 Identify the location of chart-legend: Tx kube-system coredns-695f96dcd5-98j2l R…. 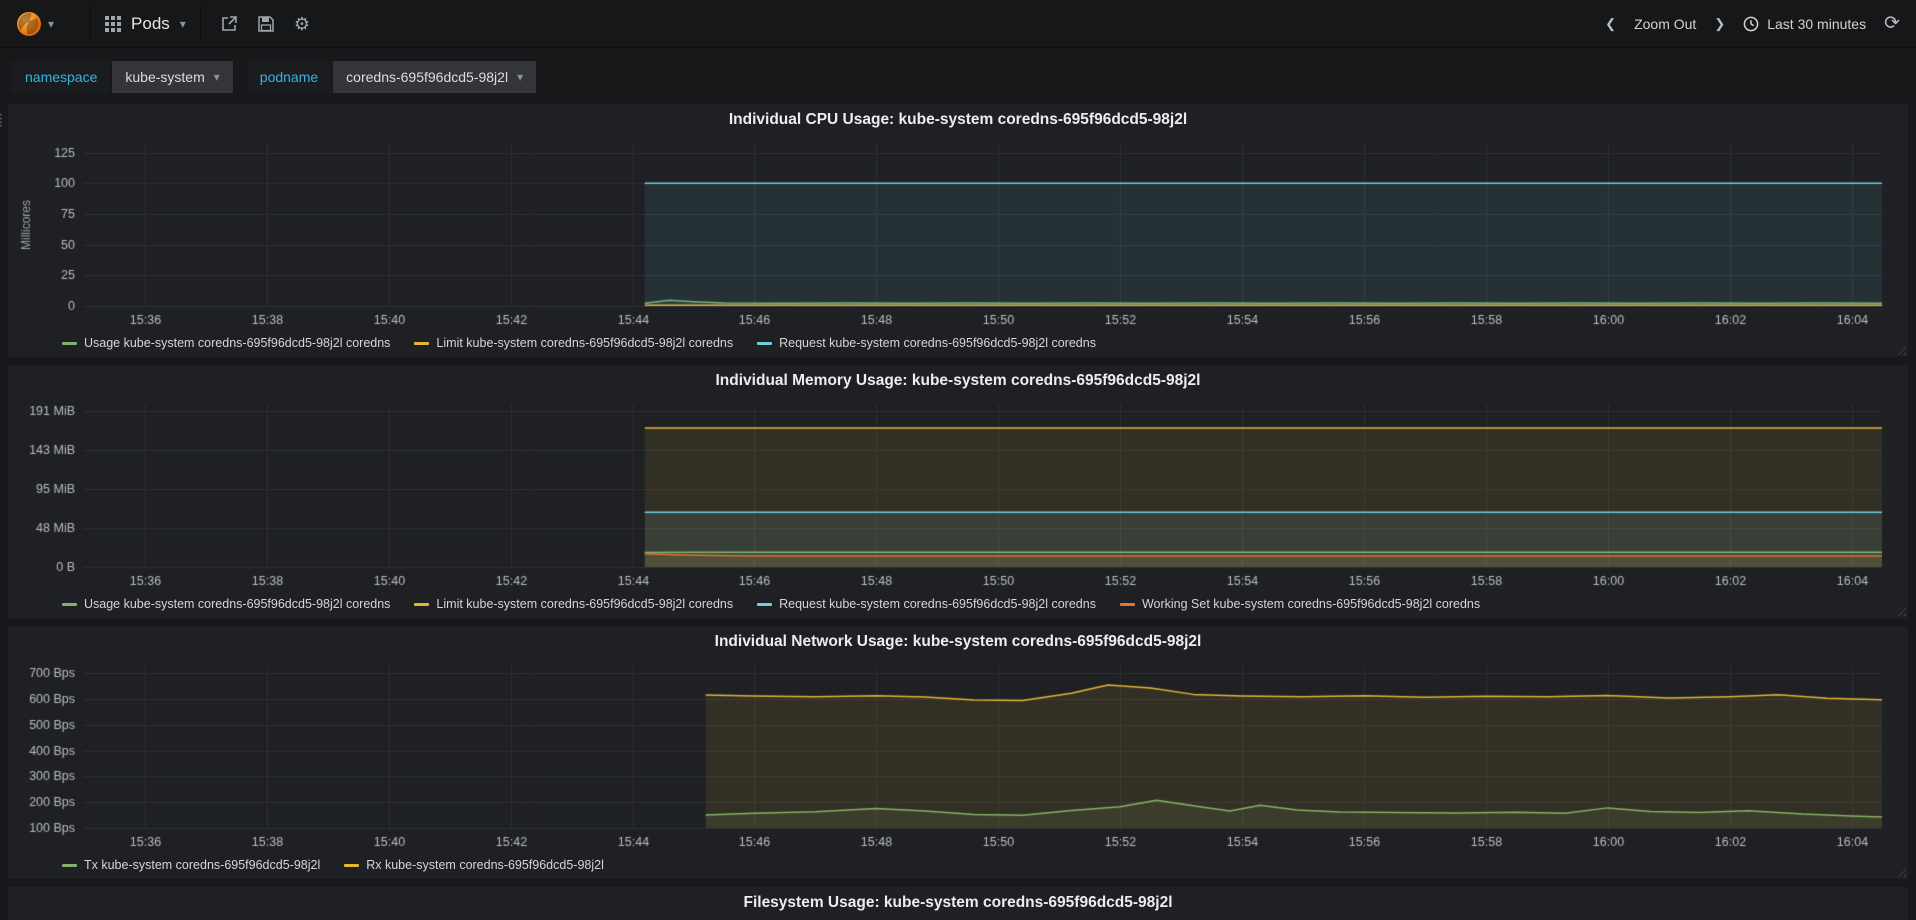
(958, 864).